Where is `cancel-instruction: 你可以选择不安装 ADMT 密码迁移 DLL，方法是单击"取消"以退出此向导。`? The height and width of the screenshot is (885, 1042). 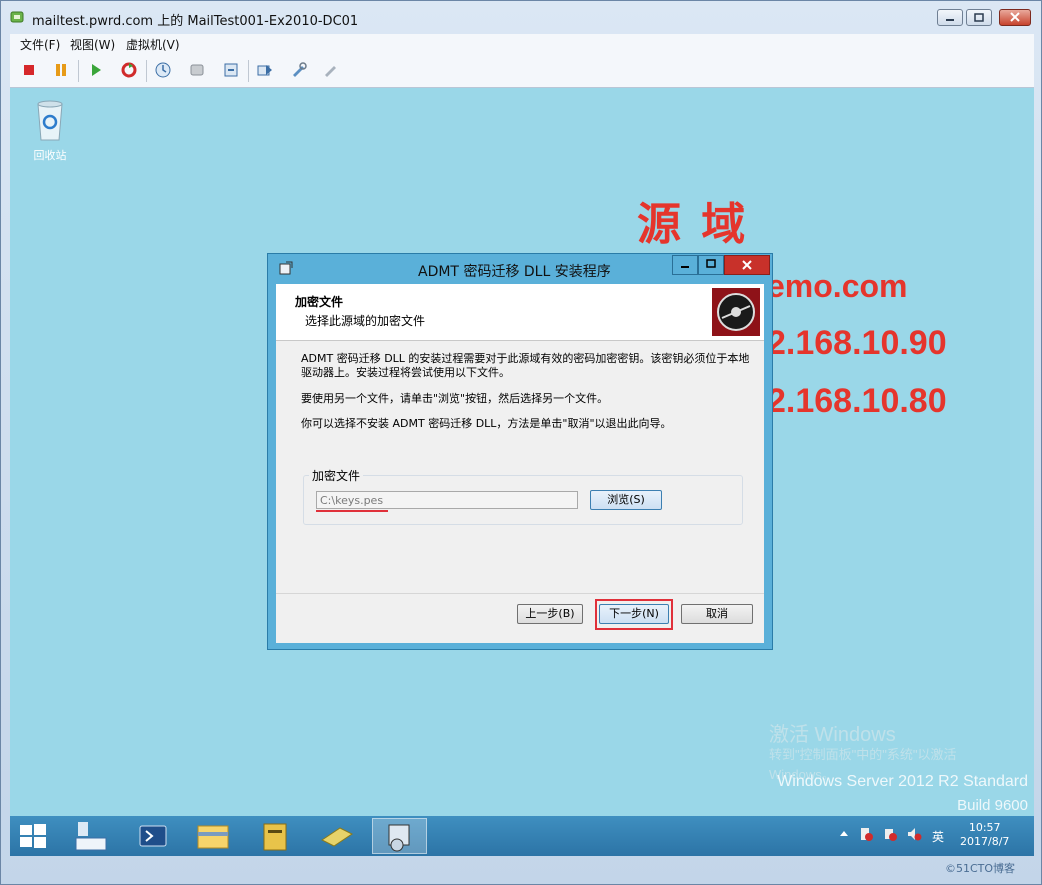
cancel-instruction: 你可以选择不安装 ADMT 密码迁移 DLL，方法是单击"取消"以退出此向导。 is located at coordinates (486, 423).